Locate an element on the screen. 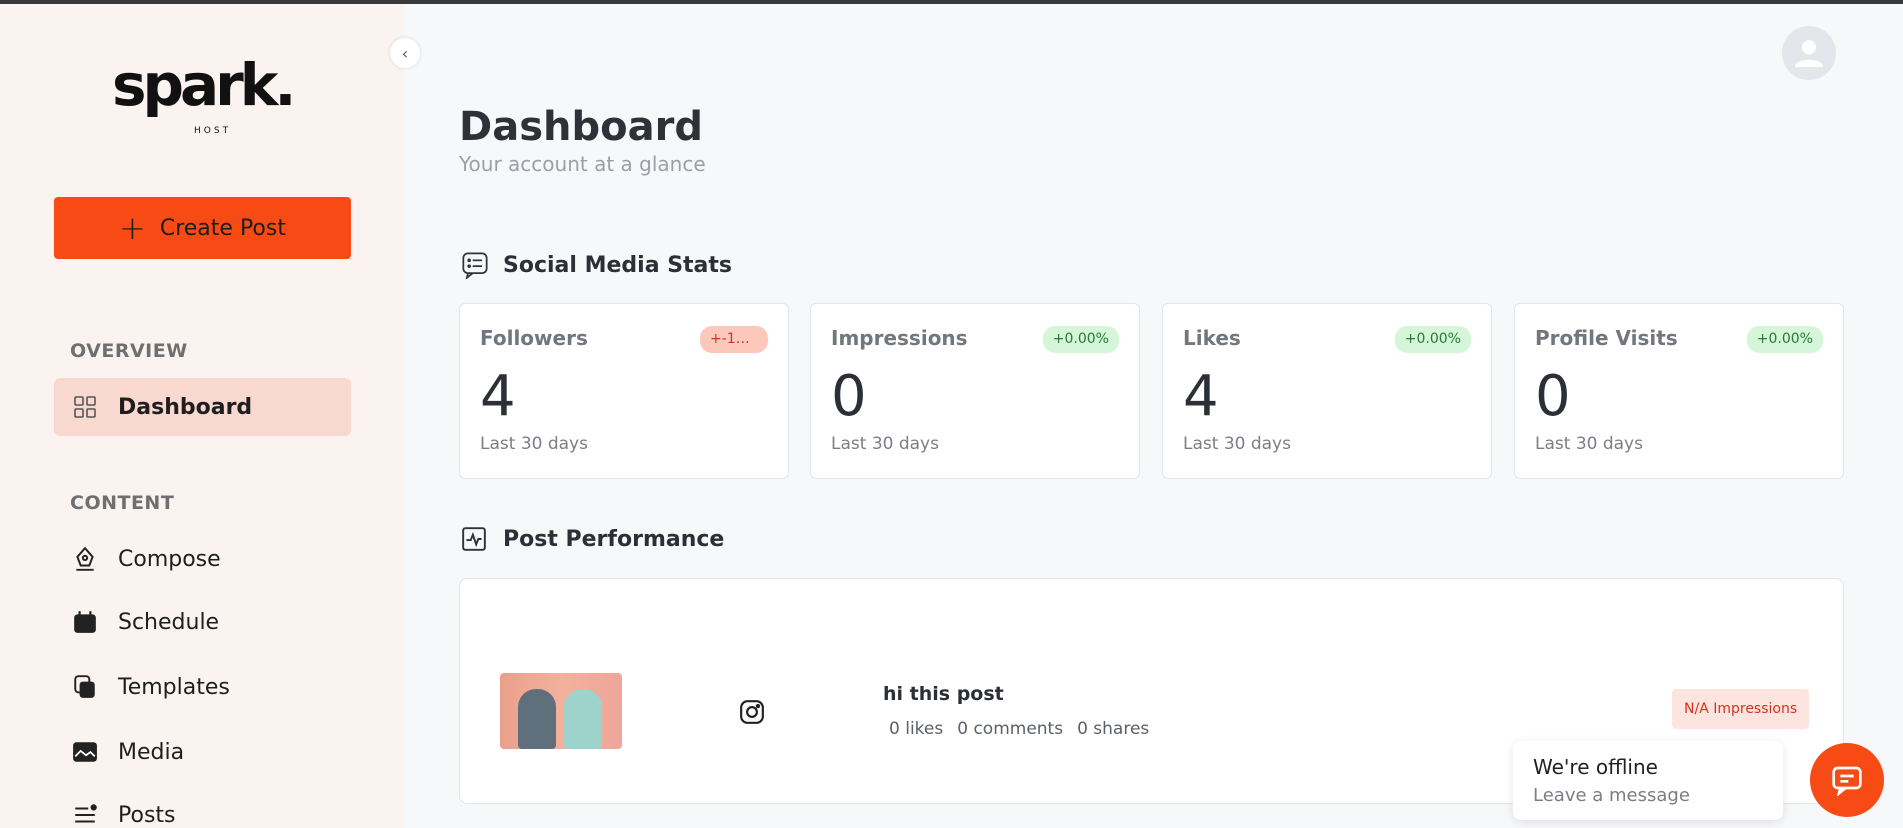 The width and height of the screenshot is (1903, 828). sidebar-item-templates: Templates is located at coordinates (202, 687).